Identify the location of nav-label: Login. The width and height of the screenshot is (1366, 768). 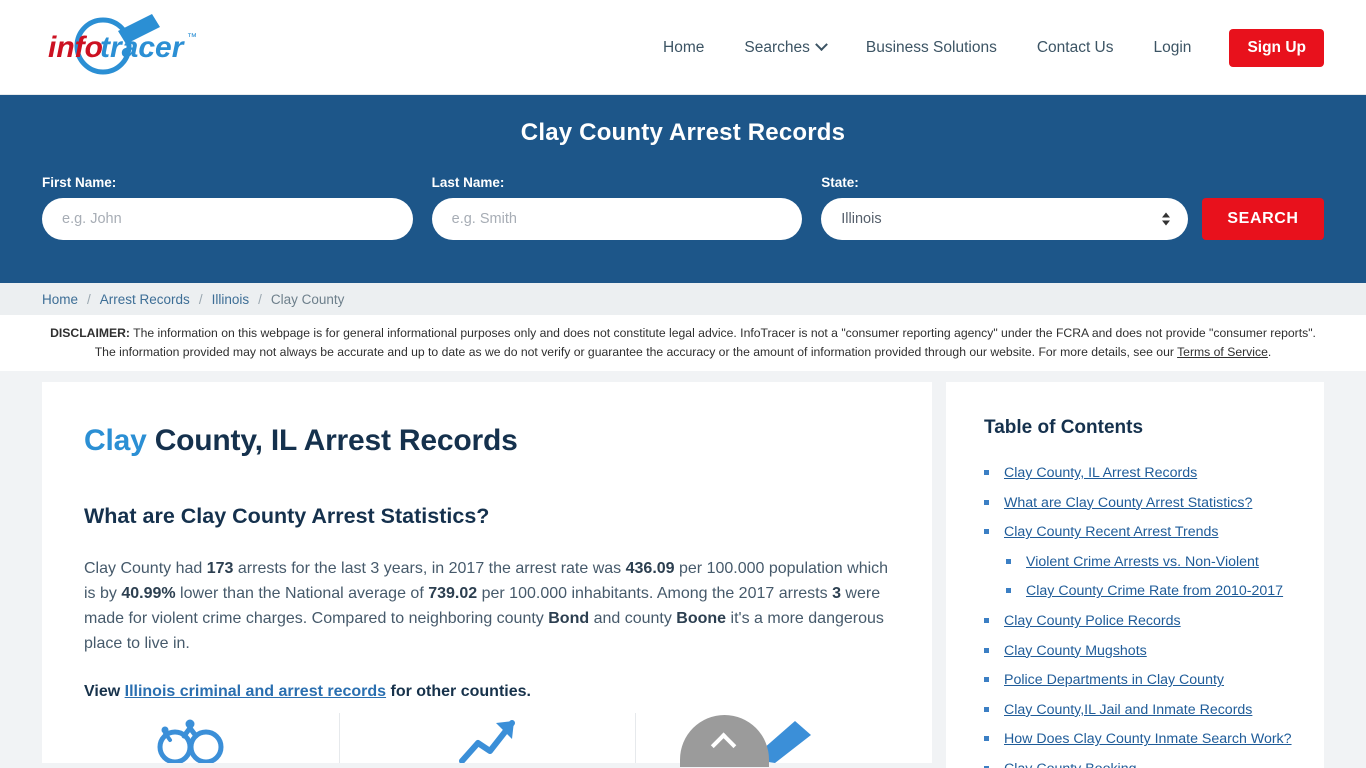
(1172, 47).